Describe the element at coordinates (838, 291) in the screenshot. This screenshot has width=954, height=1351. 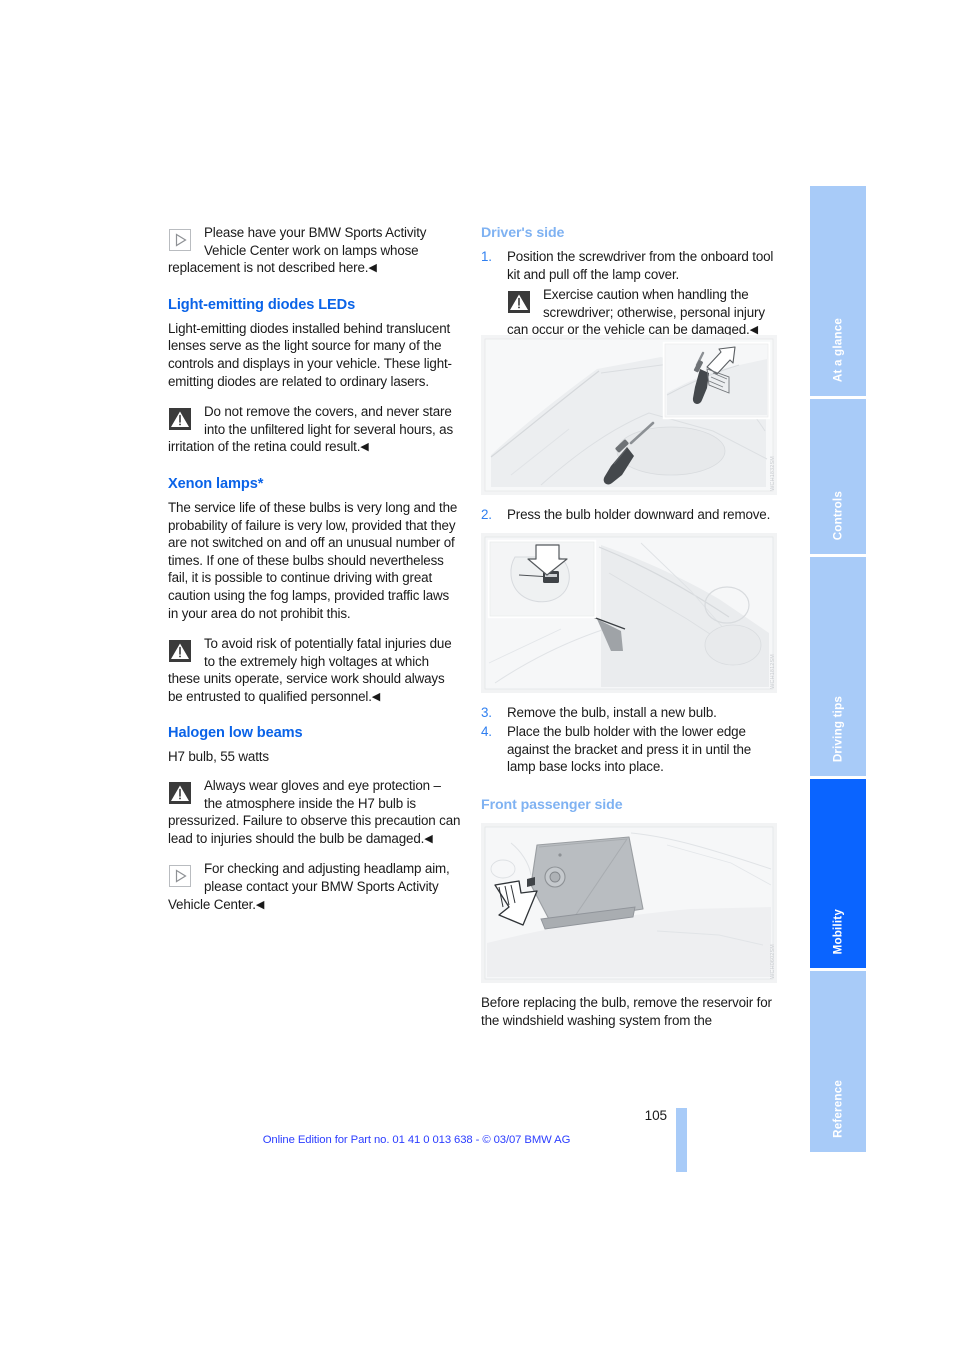
I see `tab-at-a-glance: At a glance` at that location.